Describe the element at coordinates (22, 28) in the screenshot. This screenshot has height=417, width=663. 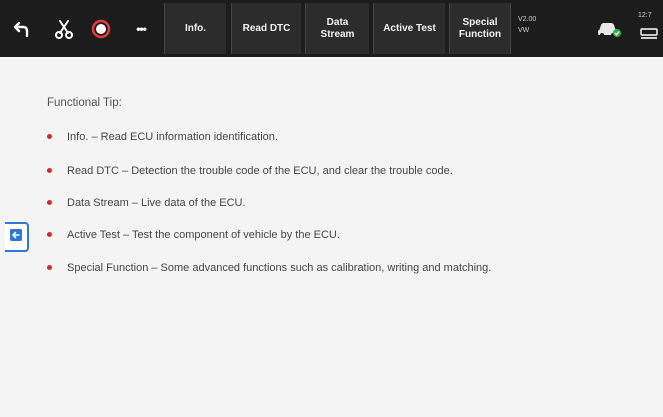
I see `back-icon` at that location.